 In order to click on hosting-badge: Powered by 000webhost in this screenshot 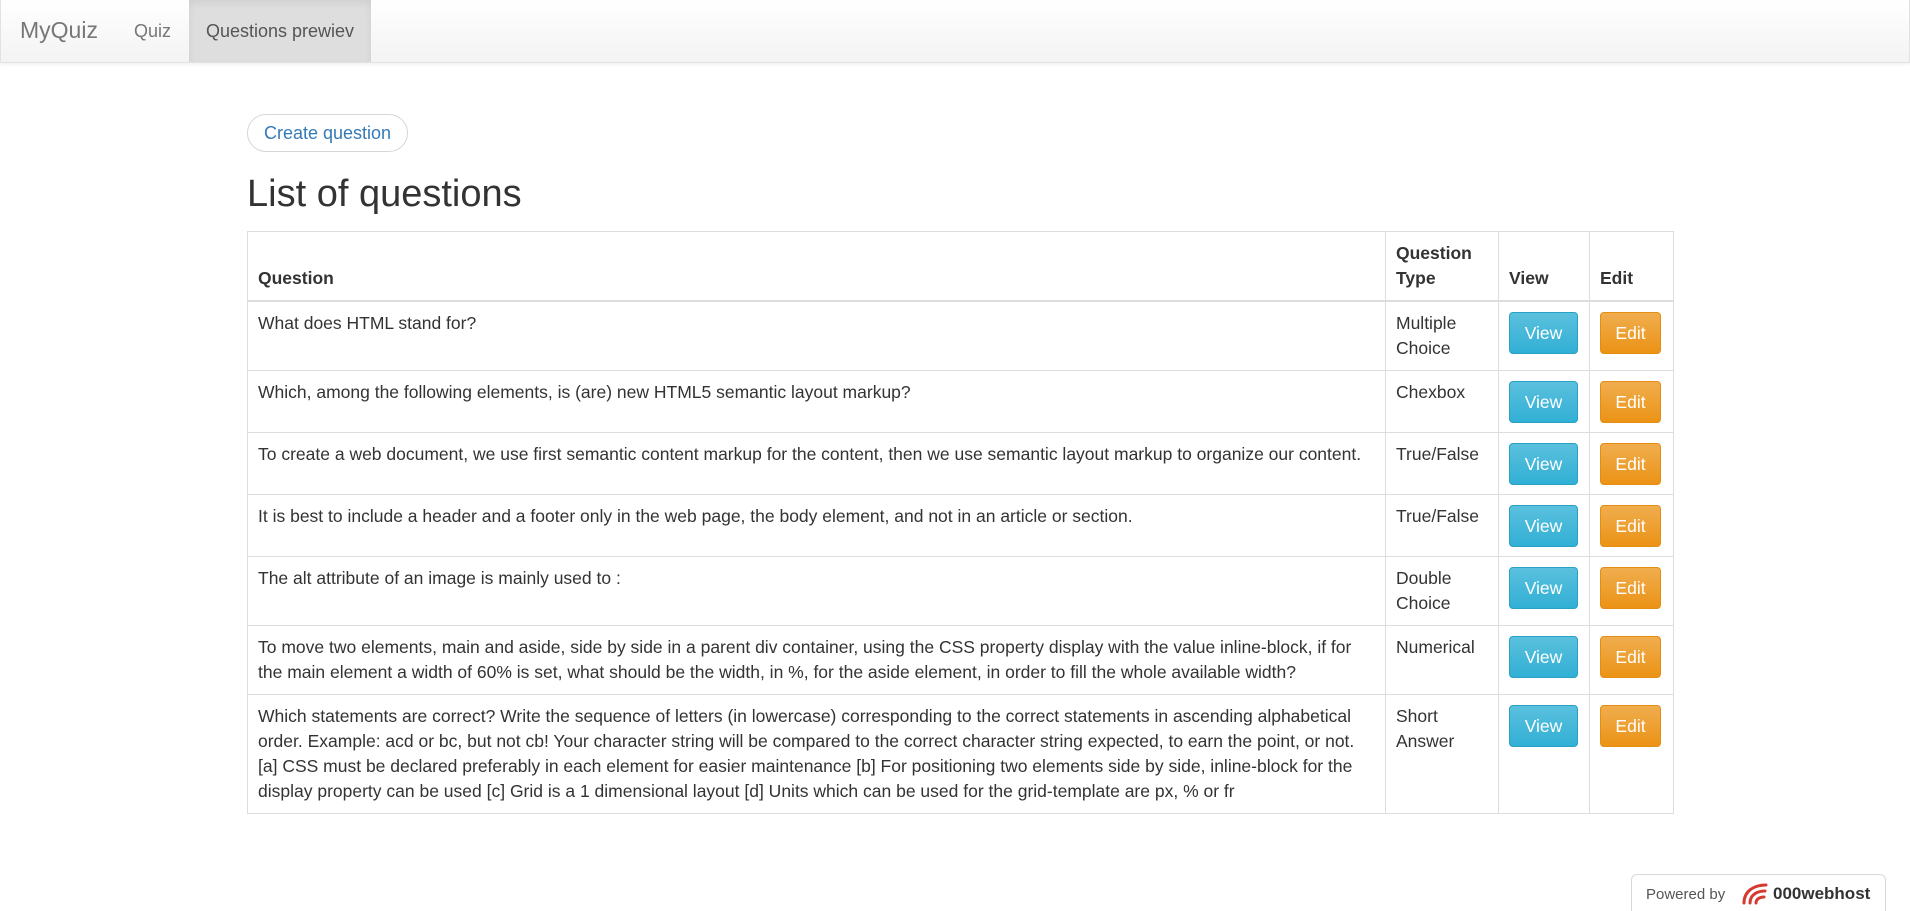, I will do `click(1758, 892)`.